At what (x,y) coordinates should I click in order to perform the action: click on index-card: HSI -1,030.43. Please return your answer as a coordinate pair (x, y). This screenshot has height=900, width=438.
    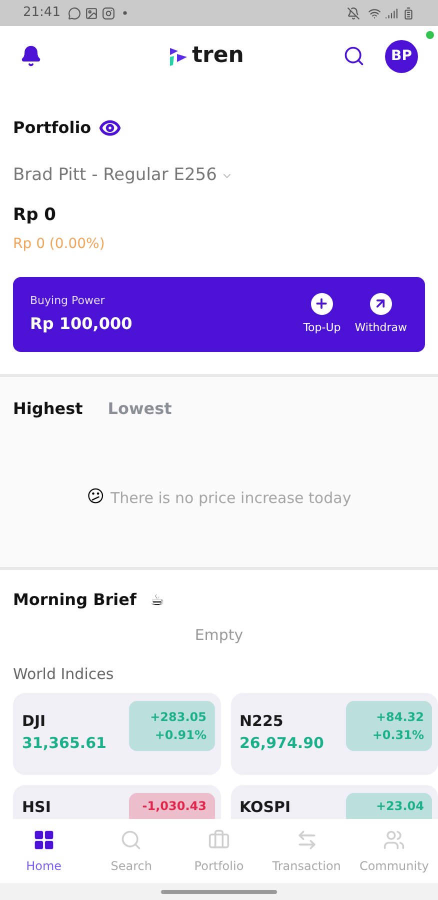
    Looking at the image, I should click on (116, 802).